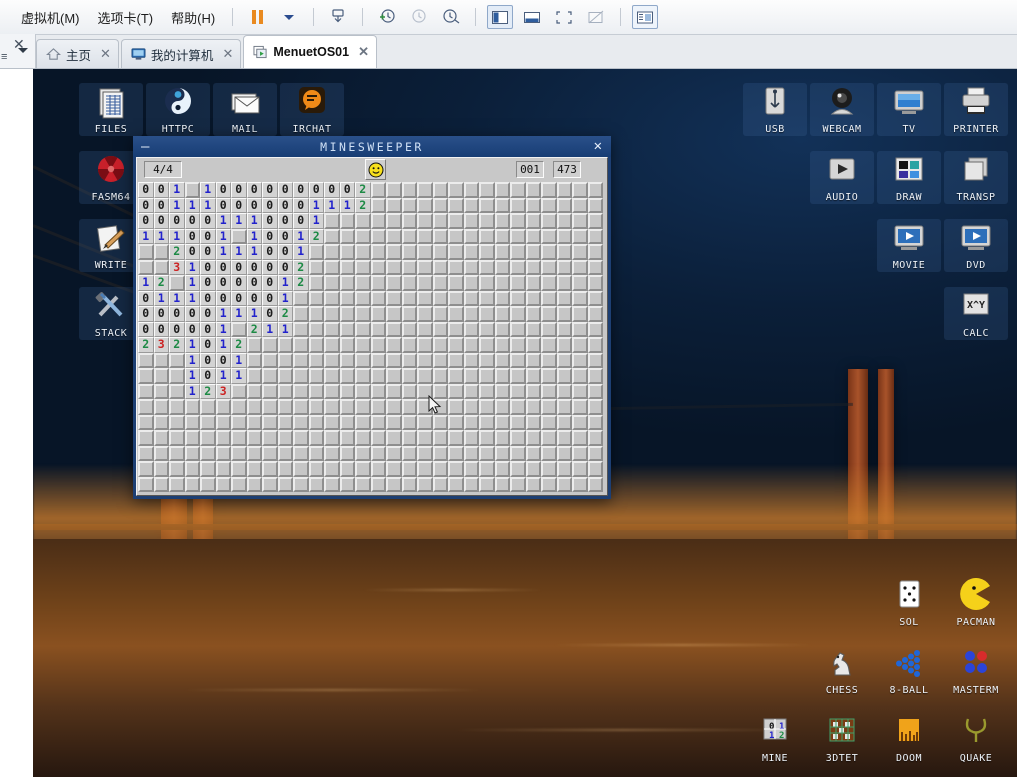 This screenshot has height=777, width=1017. Describe the element at coordinates (976, 245) in the screenshot. I see `desktop-icon-dvd: DVD` at that location.